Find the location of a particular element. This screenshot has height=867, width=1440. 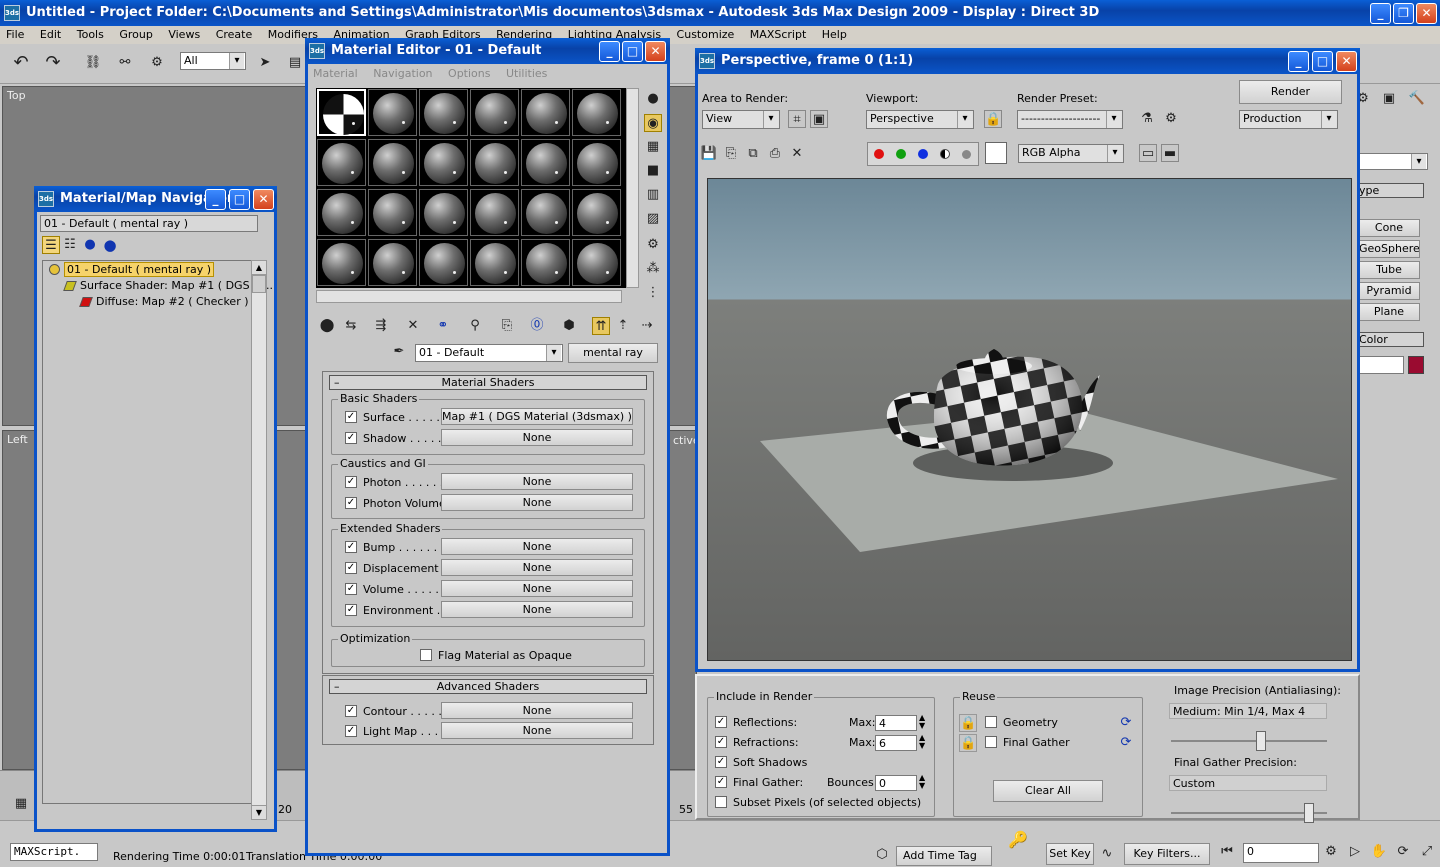

make-preview-icon: ▨ is located at coordinates (653, 219).